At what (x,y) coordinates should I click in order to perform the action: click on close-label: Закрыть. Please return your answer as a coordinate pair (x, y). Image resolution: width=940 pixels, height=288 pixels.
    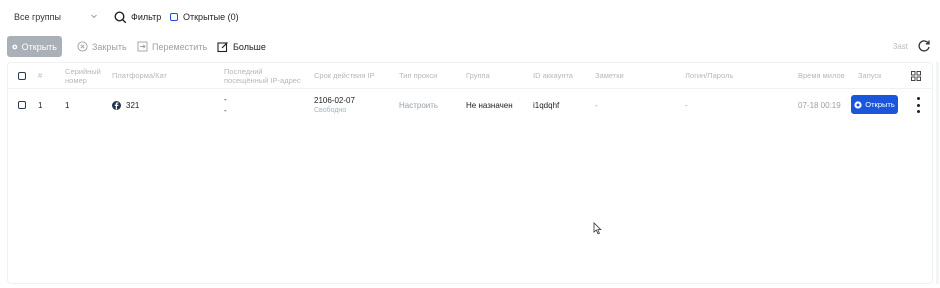
    Looking at the image, I should click on (109, 46).